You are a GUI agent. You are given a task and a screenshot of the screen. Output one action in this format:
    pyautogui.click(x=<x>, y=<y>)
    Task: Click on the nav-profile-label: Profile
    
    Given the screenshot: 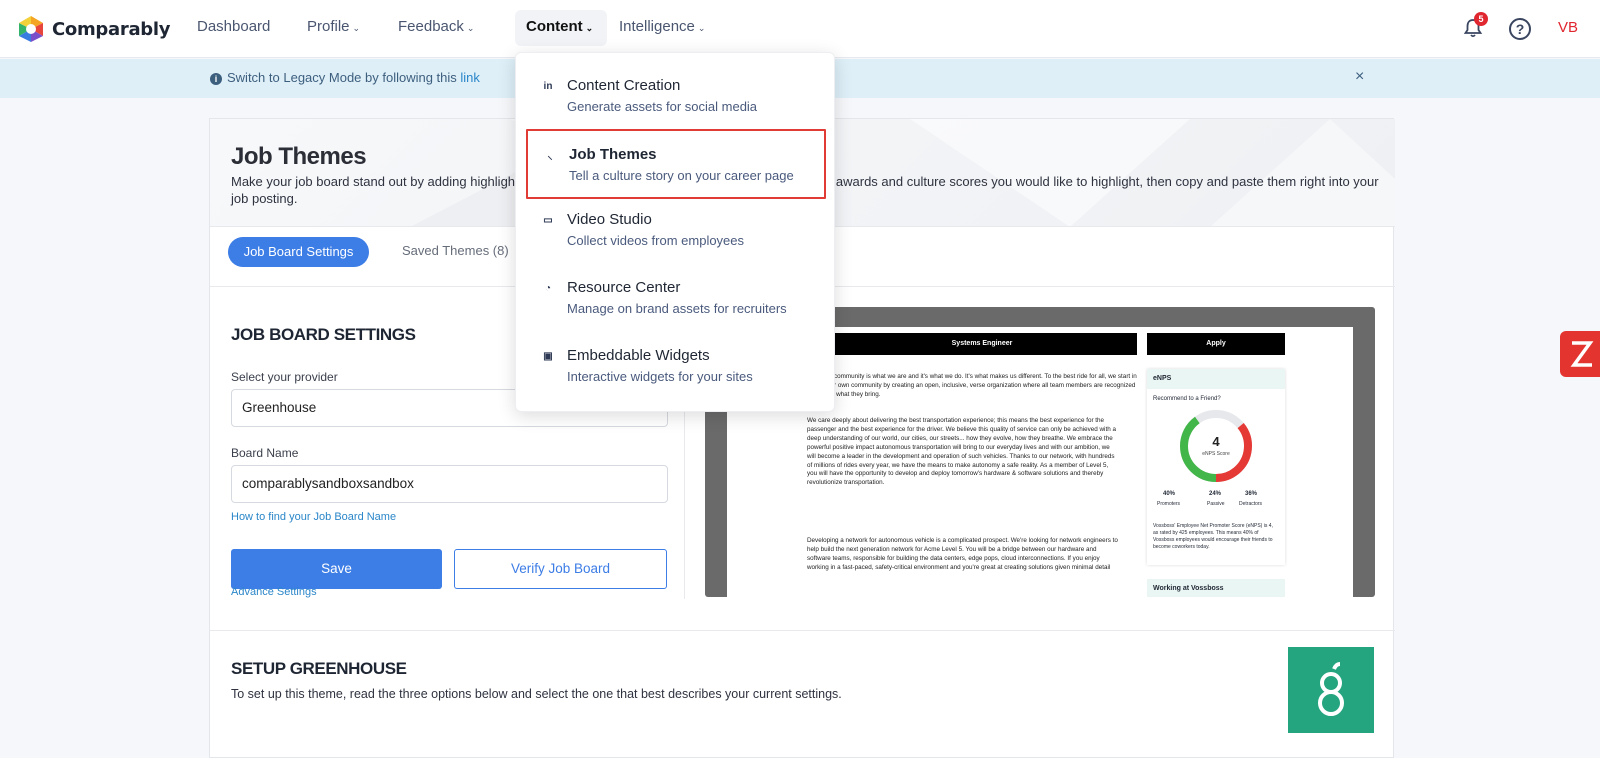 What is the action you would take?
    pyautogui.click(x=328, y=26)
    